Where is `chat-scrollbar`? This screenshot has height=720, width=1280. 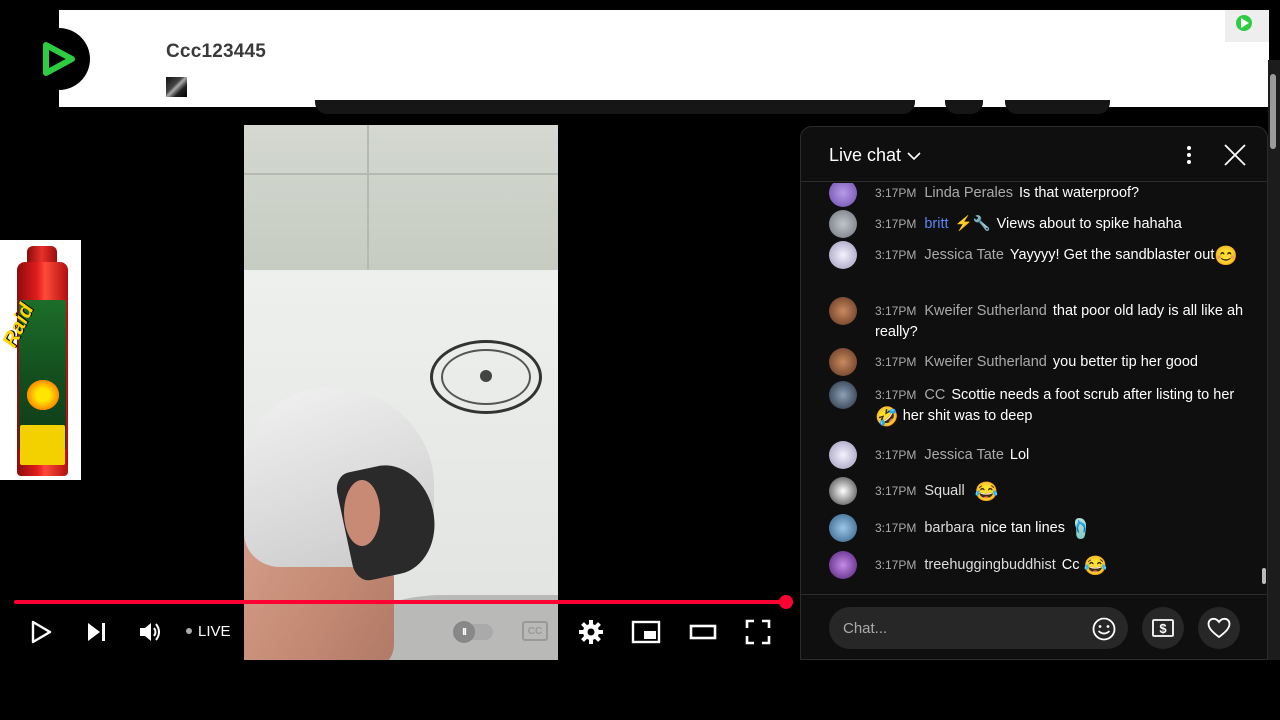
chat-scrollbar is located at coordinates (1262, 388).